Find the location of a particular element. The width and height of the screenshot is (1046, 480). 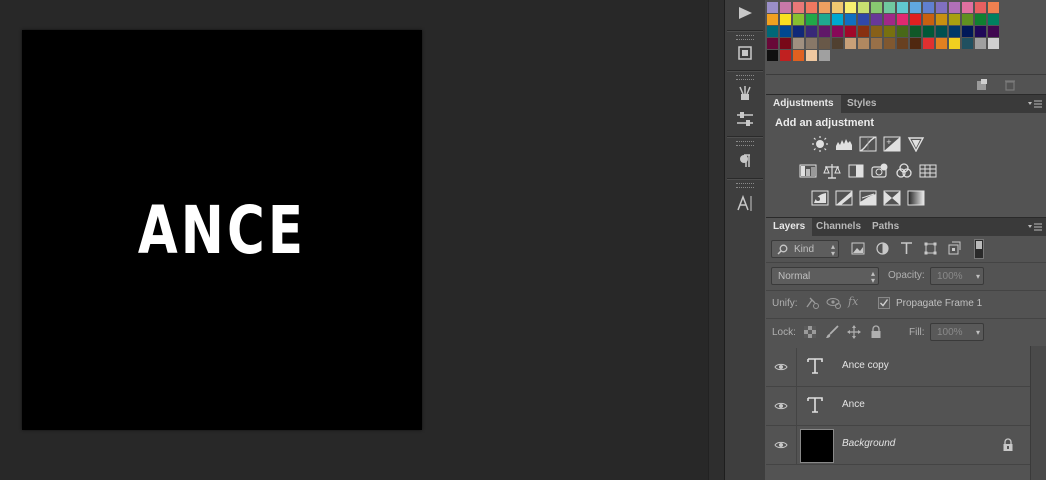

layer-filter-kind-select: Kind ▴ ▾ is located at coordinates (805, 249).